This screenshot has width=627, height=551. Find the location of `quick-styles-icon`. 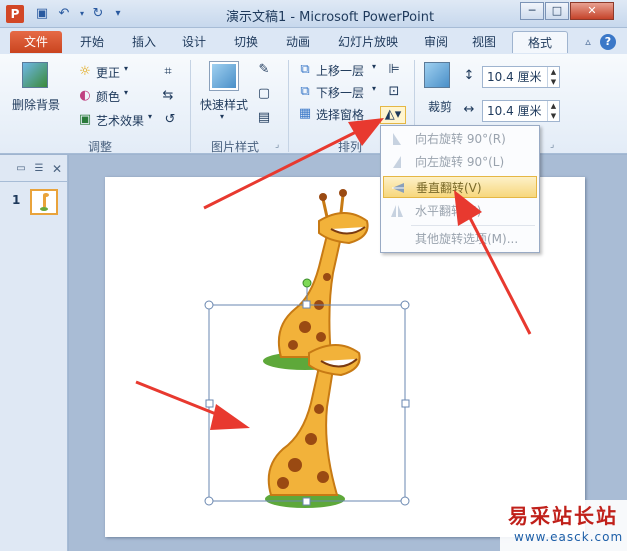

quick-styles-icon is located at coordinates (224, 76).